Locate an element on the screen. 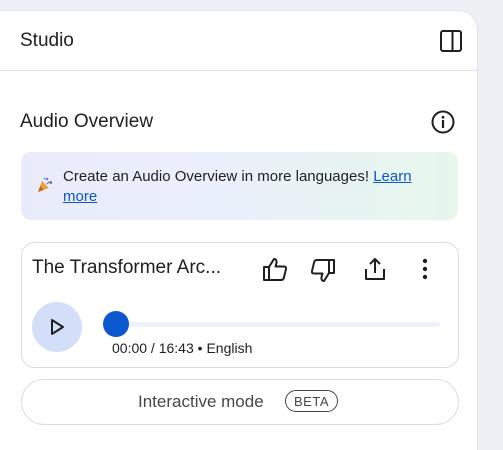  share-icon is located at coordinates (375, 269).